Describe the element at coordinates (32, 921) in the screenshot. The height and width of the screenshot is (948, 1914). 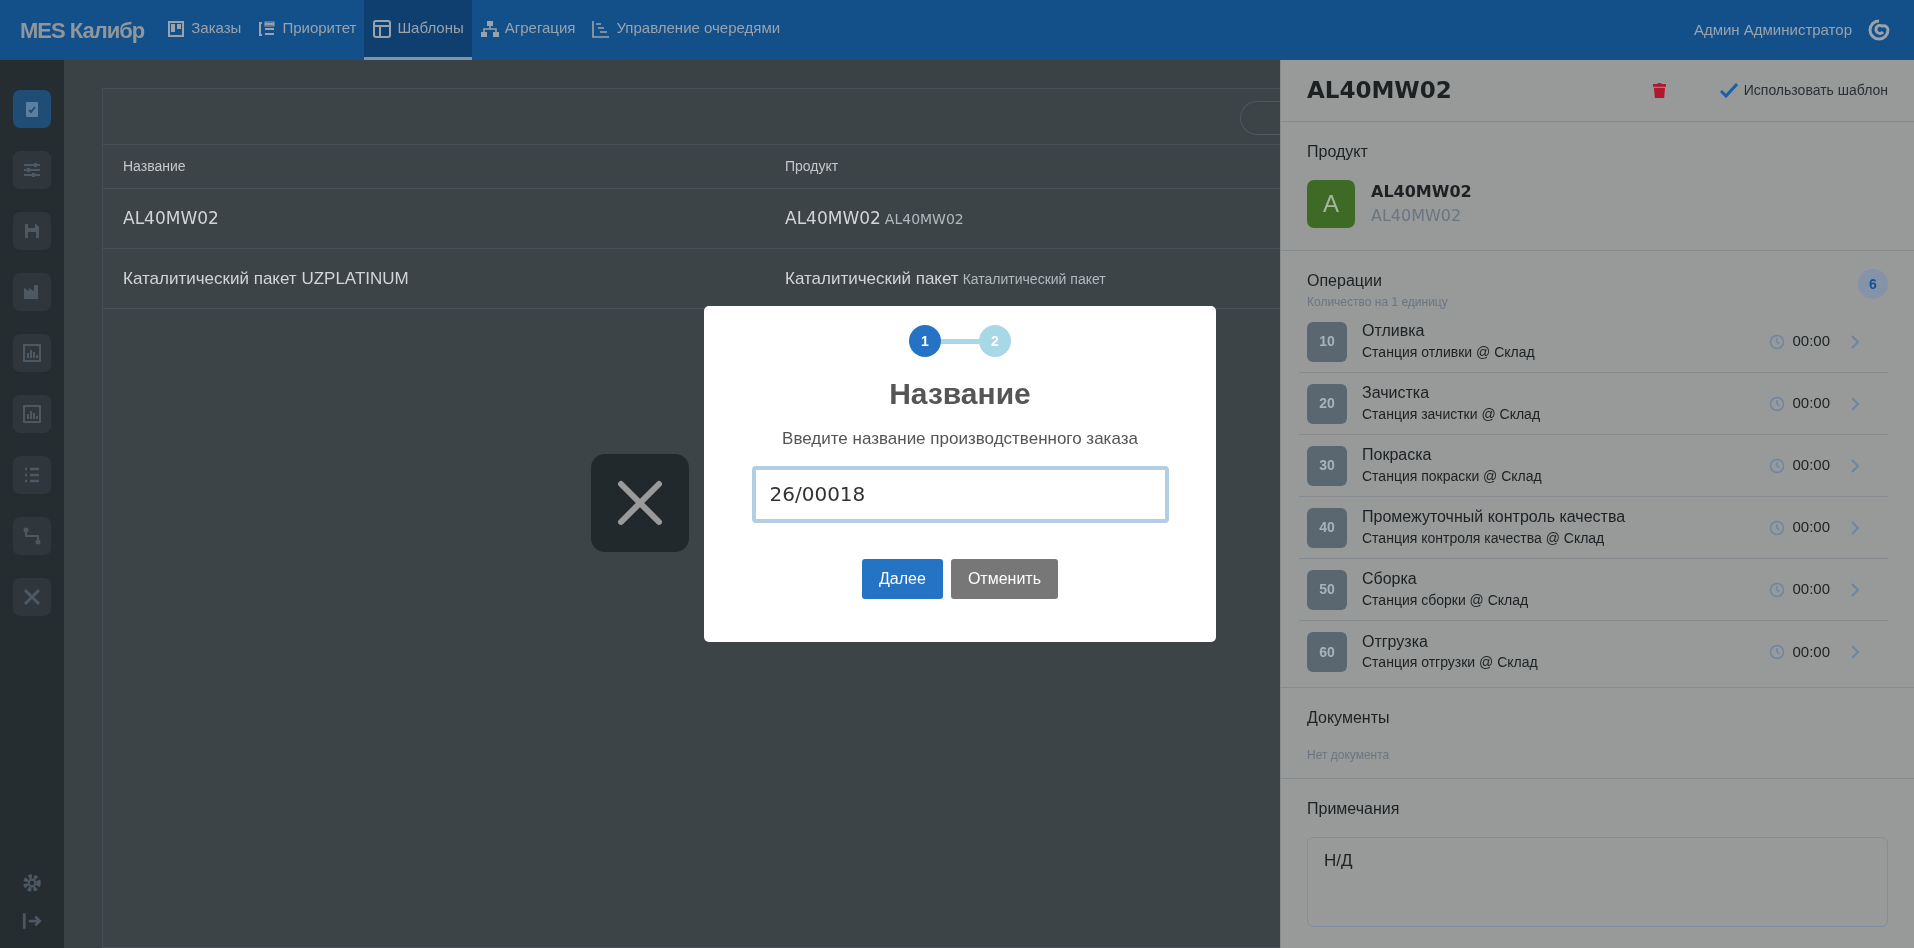
I see `logout-icon` at that location.